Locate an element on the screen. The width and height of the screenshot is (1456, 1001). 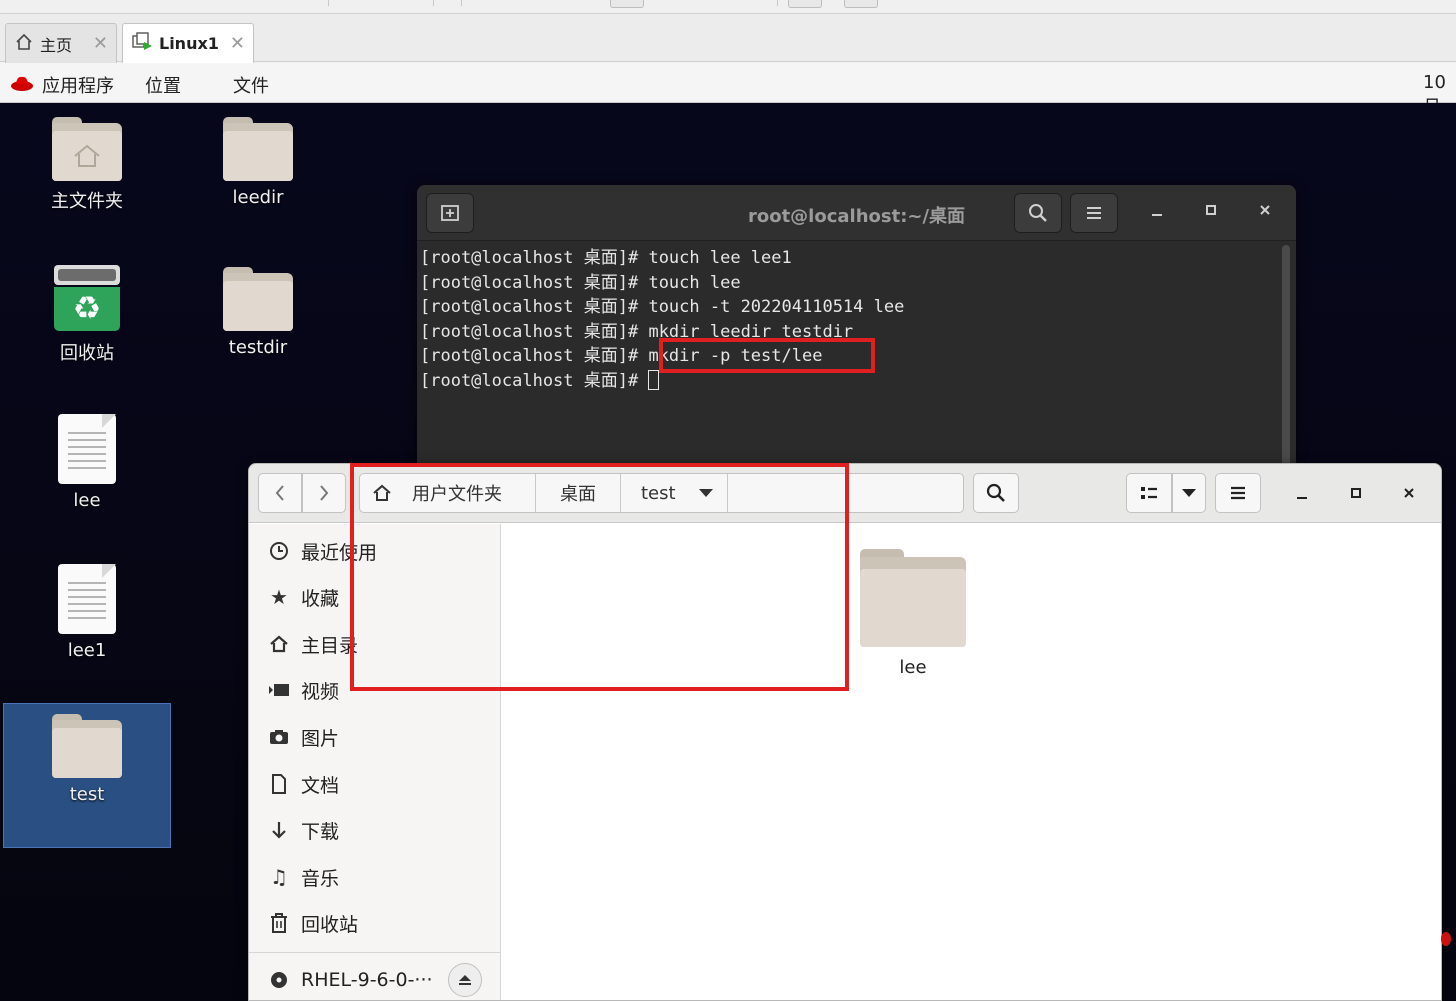
home-icon is located at coordinates (279, 644).